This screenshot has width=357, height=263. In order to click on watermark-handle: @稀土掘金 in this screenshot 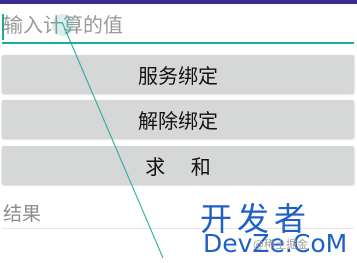, I will do `click(280, 244)`.